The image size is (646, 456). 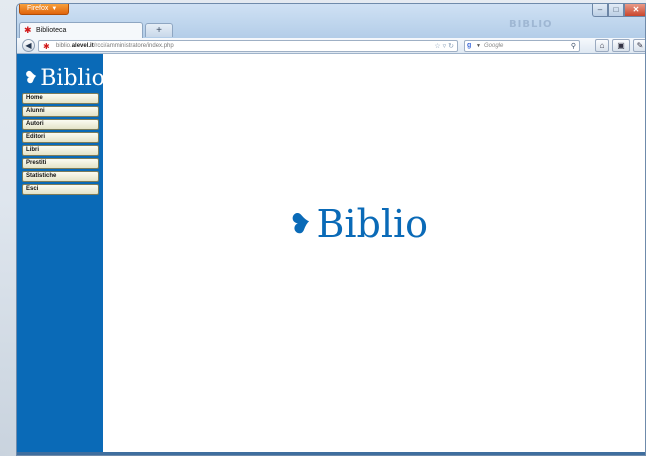 I want to click on sidebar-item-statistiche: Statistiche, so click(x=60, y=176).